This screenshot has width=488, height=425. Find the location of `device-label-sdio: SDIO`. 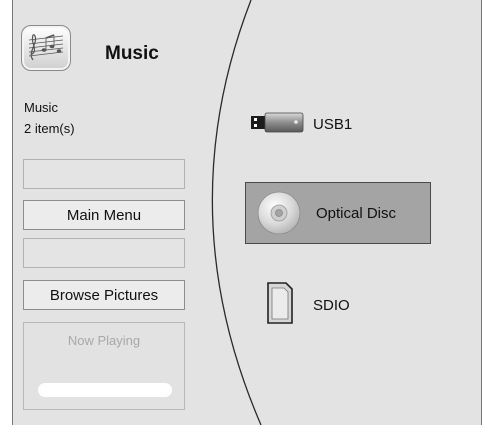

device-label-sdio: SDIO is located at coordinates (331, 305).